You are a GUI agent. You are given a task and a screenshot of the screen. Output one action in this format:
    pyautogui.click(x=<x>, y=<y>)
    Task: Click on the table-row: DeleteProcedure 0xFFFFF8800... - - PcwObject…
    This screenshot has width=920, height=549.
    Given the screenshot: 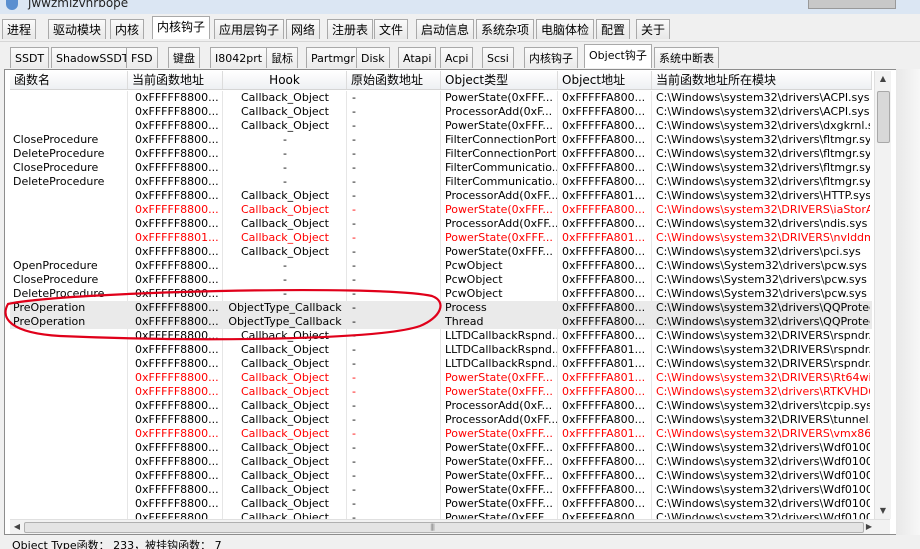 What is the action you would take?
    pyautogui.click(x=441, y=294)
    